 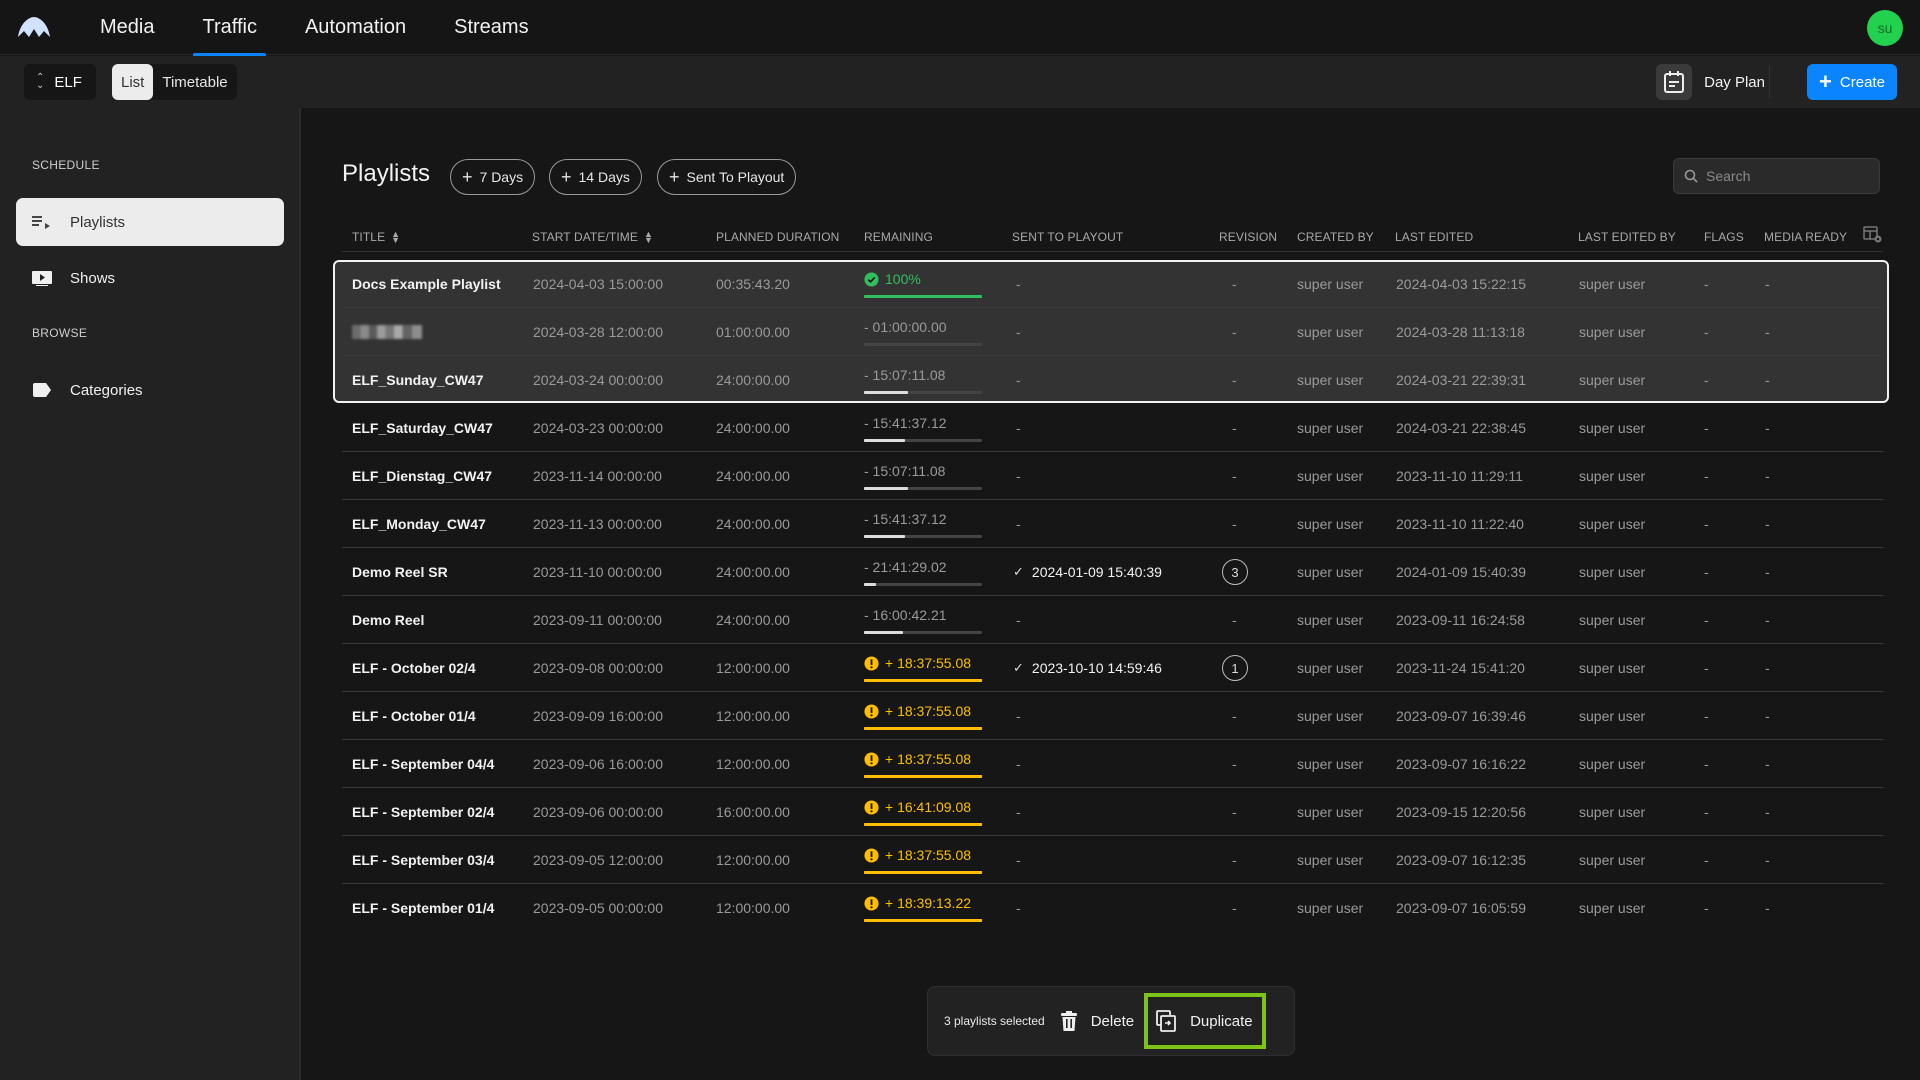 I want to click on sidebar-section-schedule: SCHEDULE, so click(x=66, y=165).